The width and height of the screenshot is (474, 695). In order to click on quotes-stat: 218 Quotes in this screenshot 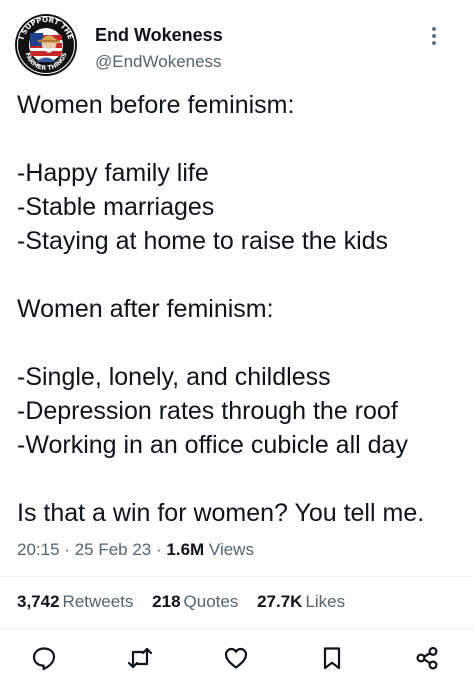, I will do `click(195, 602)`.